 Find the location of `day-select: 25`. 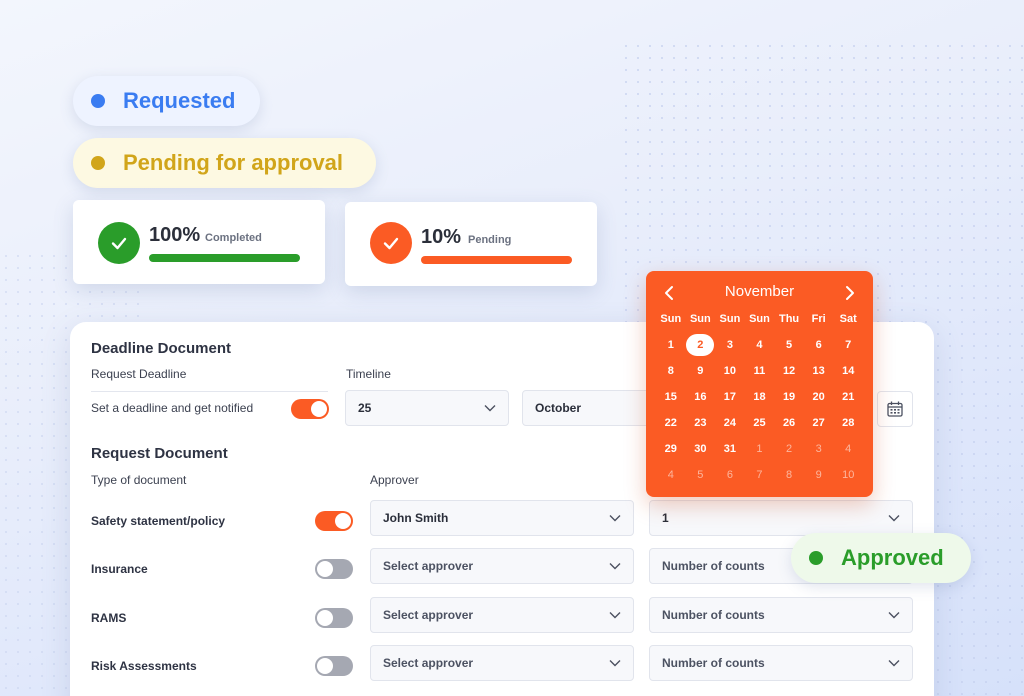

day-select: 25 is located at coordinates (427, 408).